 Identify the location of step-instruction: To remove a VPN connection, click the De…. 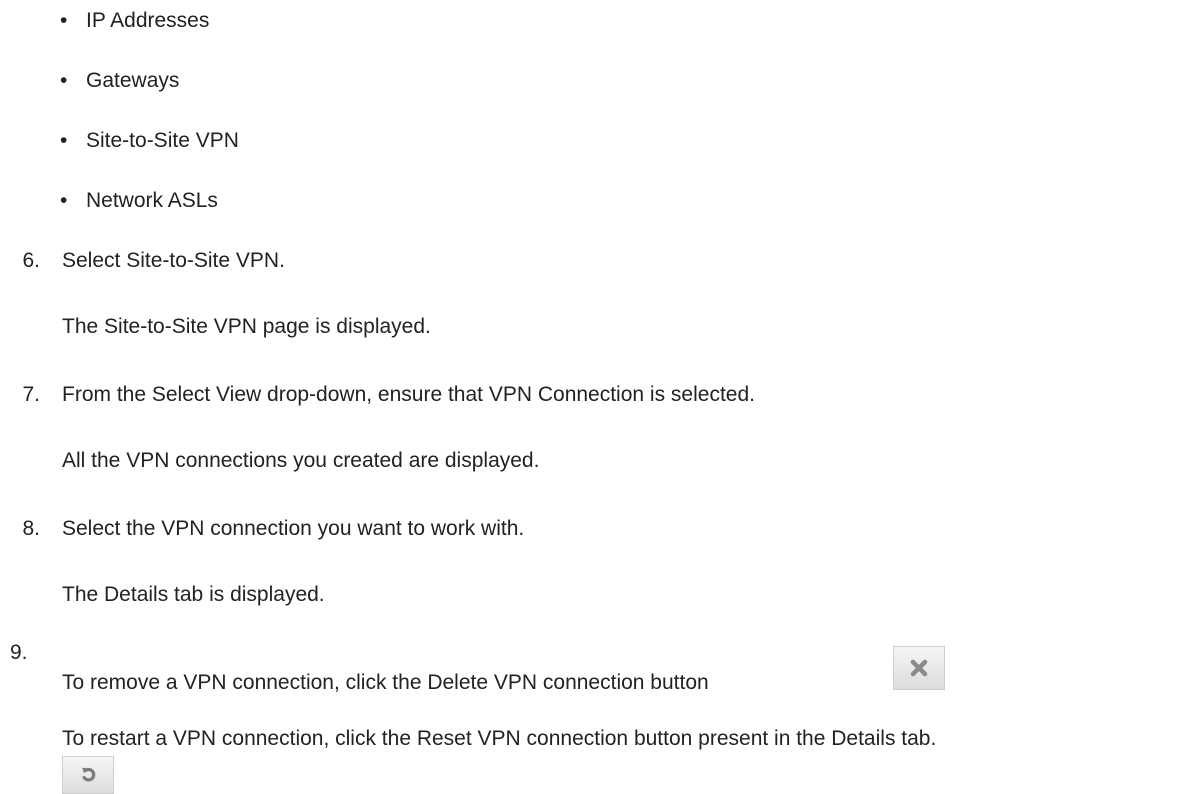
(385, 682).